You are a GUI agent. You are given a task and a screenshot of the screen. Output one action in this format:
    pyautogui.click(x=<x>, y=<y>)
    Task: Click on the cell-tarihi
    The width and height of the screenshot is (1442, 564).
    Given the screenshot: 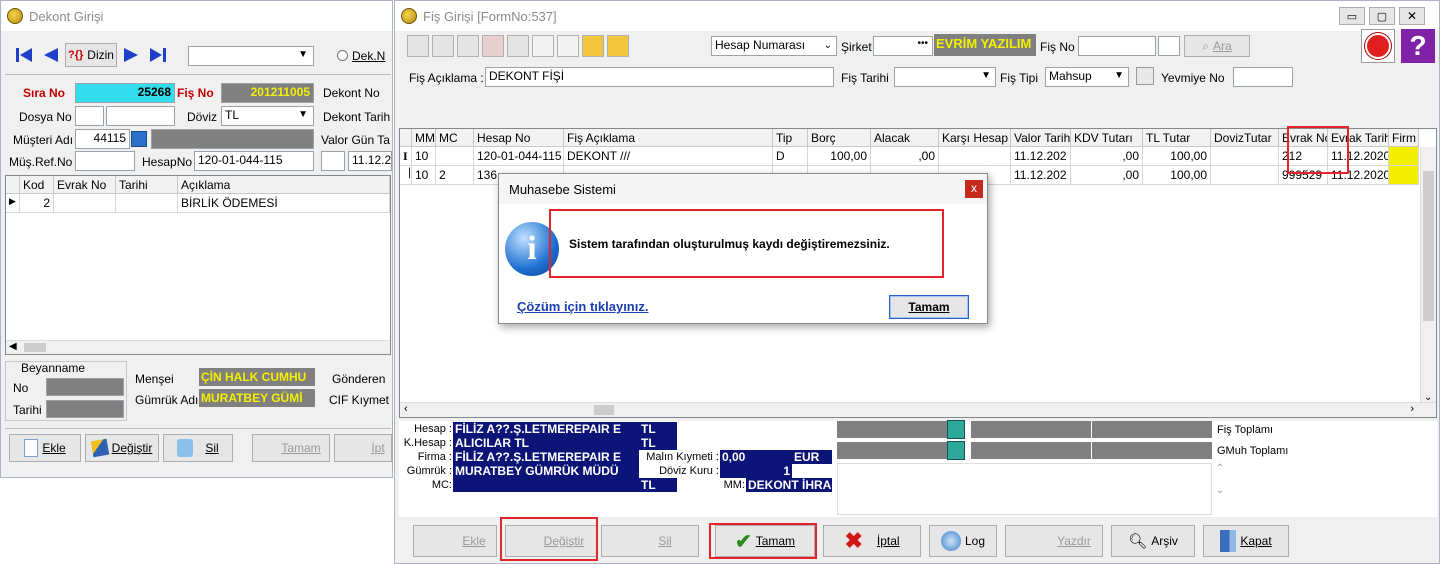 What is the action you would take?
    pyautogui.click(x=147, y=203)
    